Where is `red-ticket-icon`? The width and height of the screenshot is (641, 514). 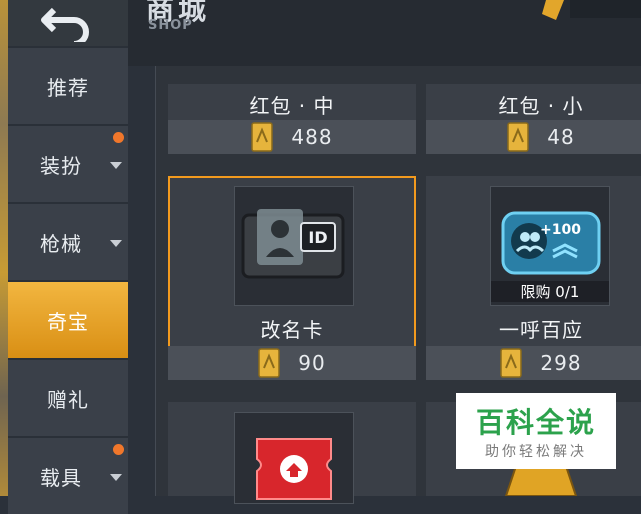
red-ticket-icon is located at coordinates (294, 469).